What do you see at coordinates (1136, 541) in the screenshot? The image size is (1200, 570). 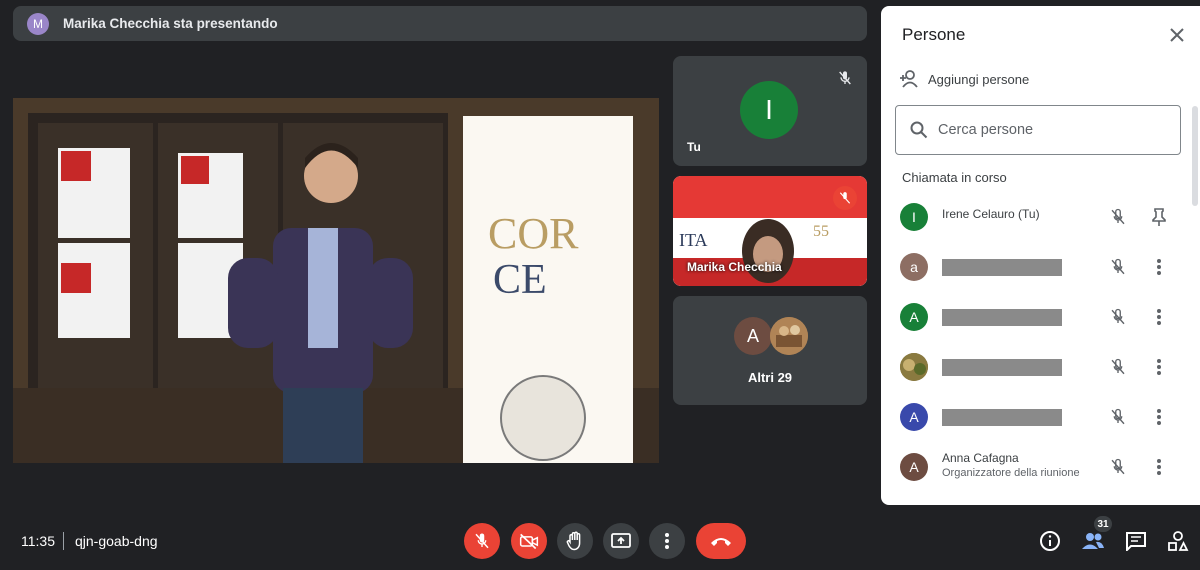 I see `chat-icon` at bounding box center [1136, 541].